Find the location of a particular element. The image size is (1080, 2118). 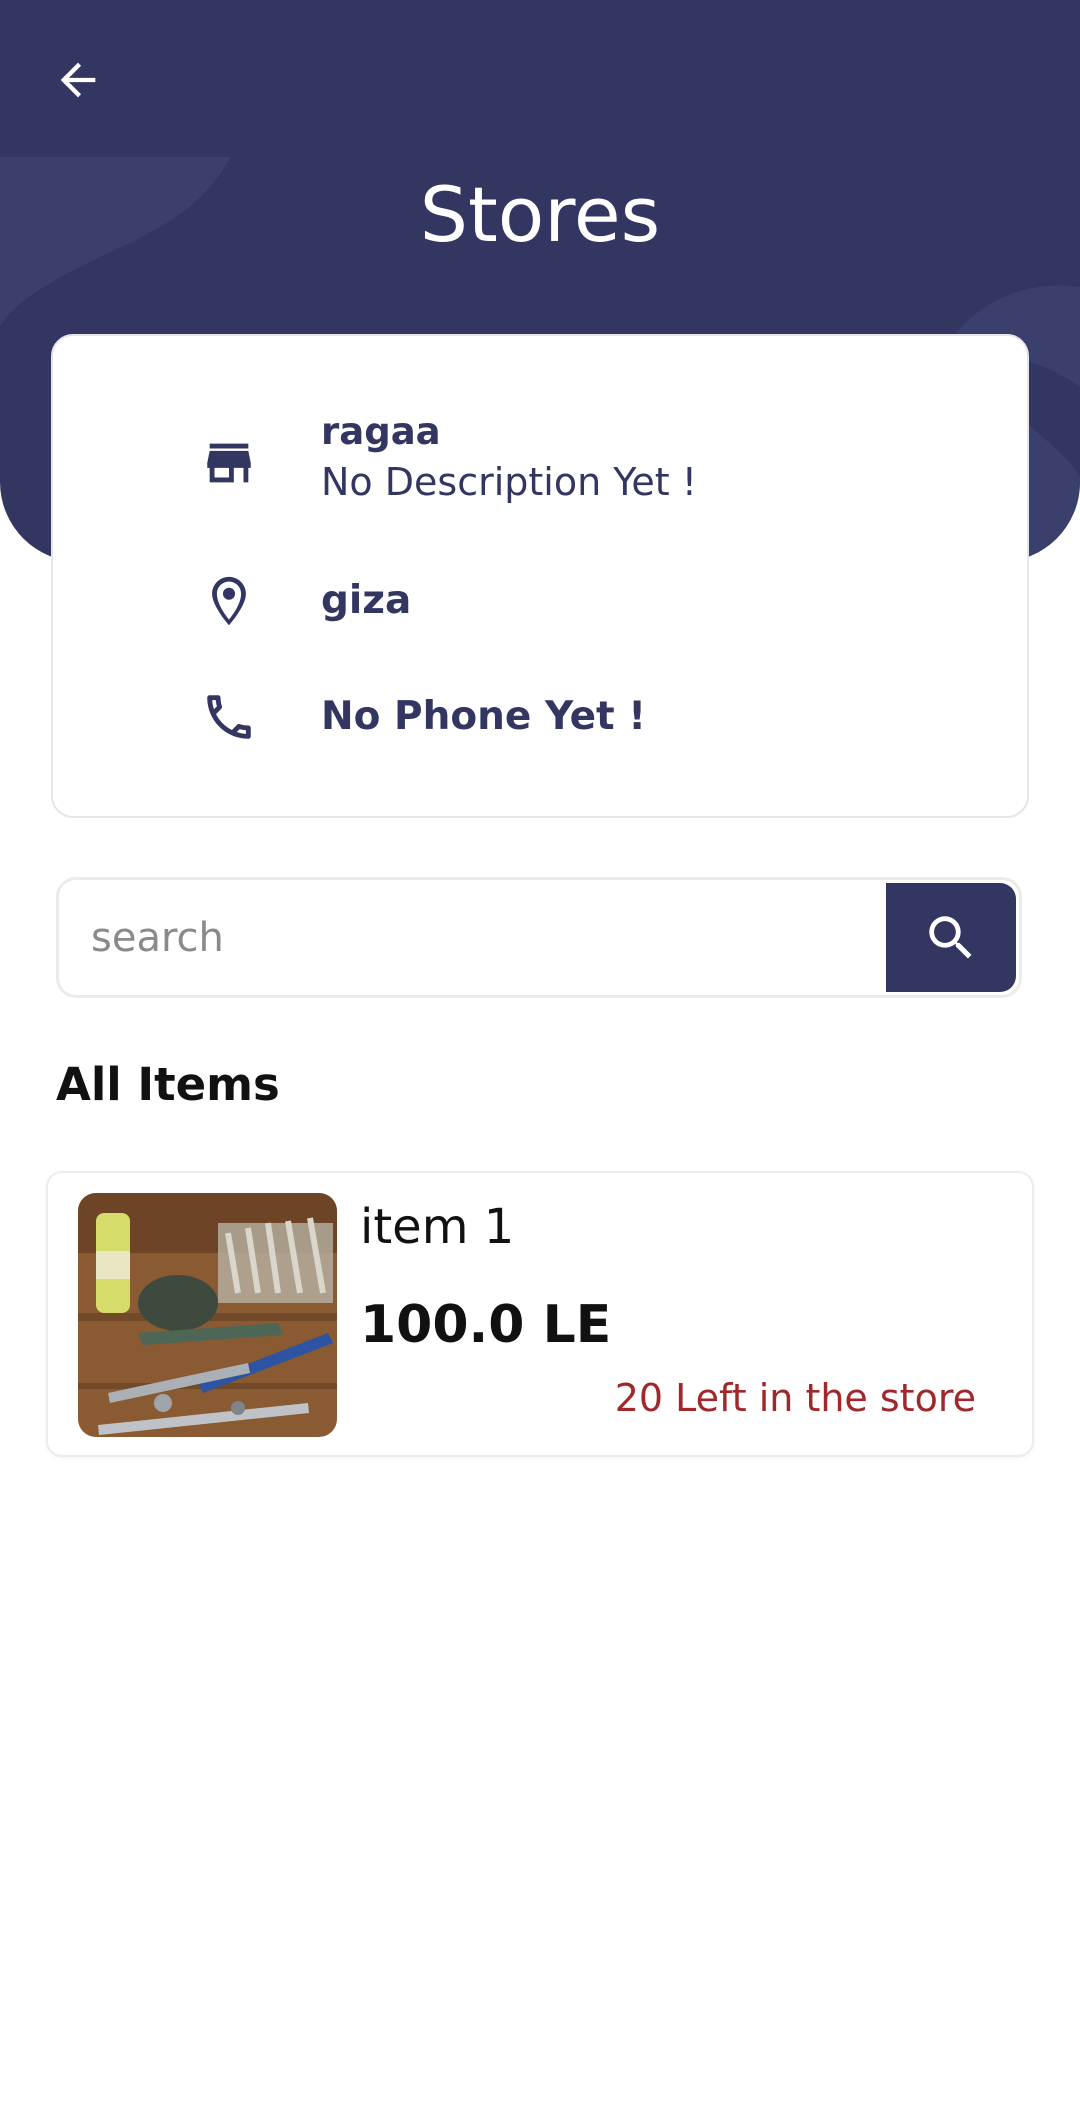

arrow-back-icon is located at coordinates (78, 80).